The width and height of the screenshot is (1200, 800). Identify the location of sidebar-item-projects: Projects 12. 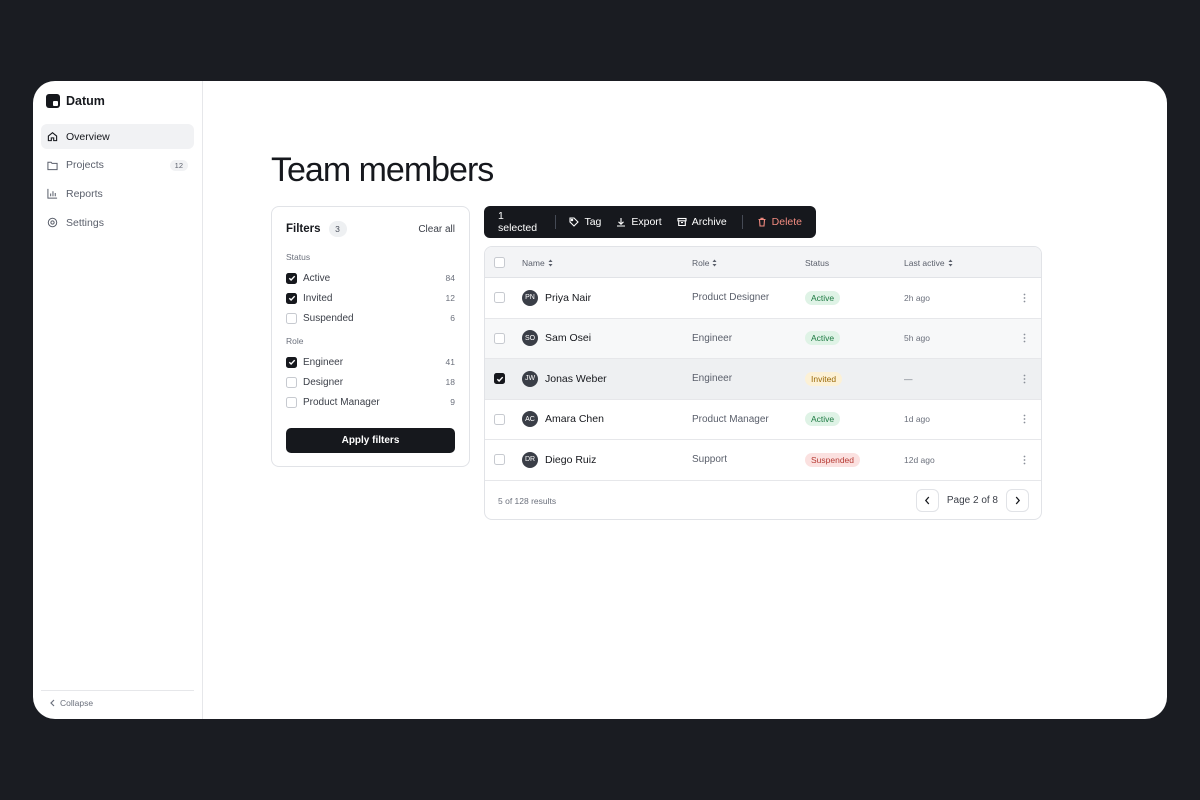
(117, 165).